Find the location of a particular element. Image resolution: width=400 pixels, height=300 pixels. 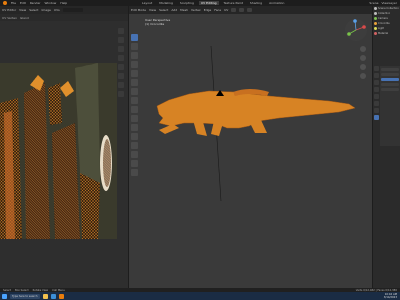

uv-editor-header: UV Editor View Select Image UVs is located at coordinates (64, 10).